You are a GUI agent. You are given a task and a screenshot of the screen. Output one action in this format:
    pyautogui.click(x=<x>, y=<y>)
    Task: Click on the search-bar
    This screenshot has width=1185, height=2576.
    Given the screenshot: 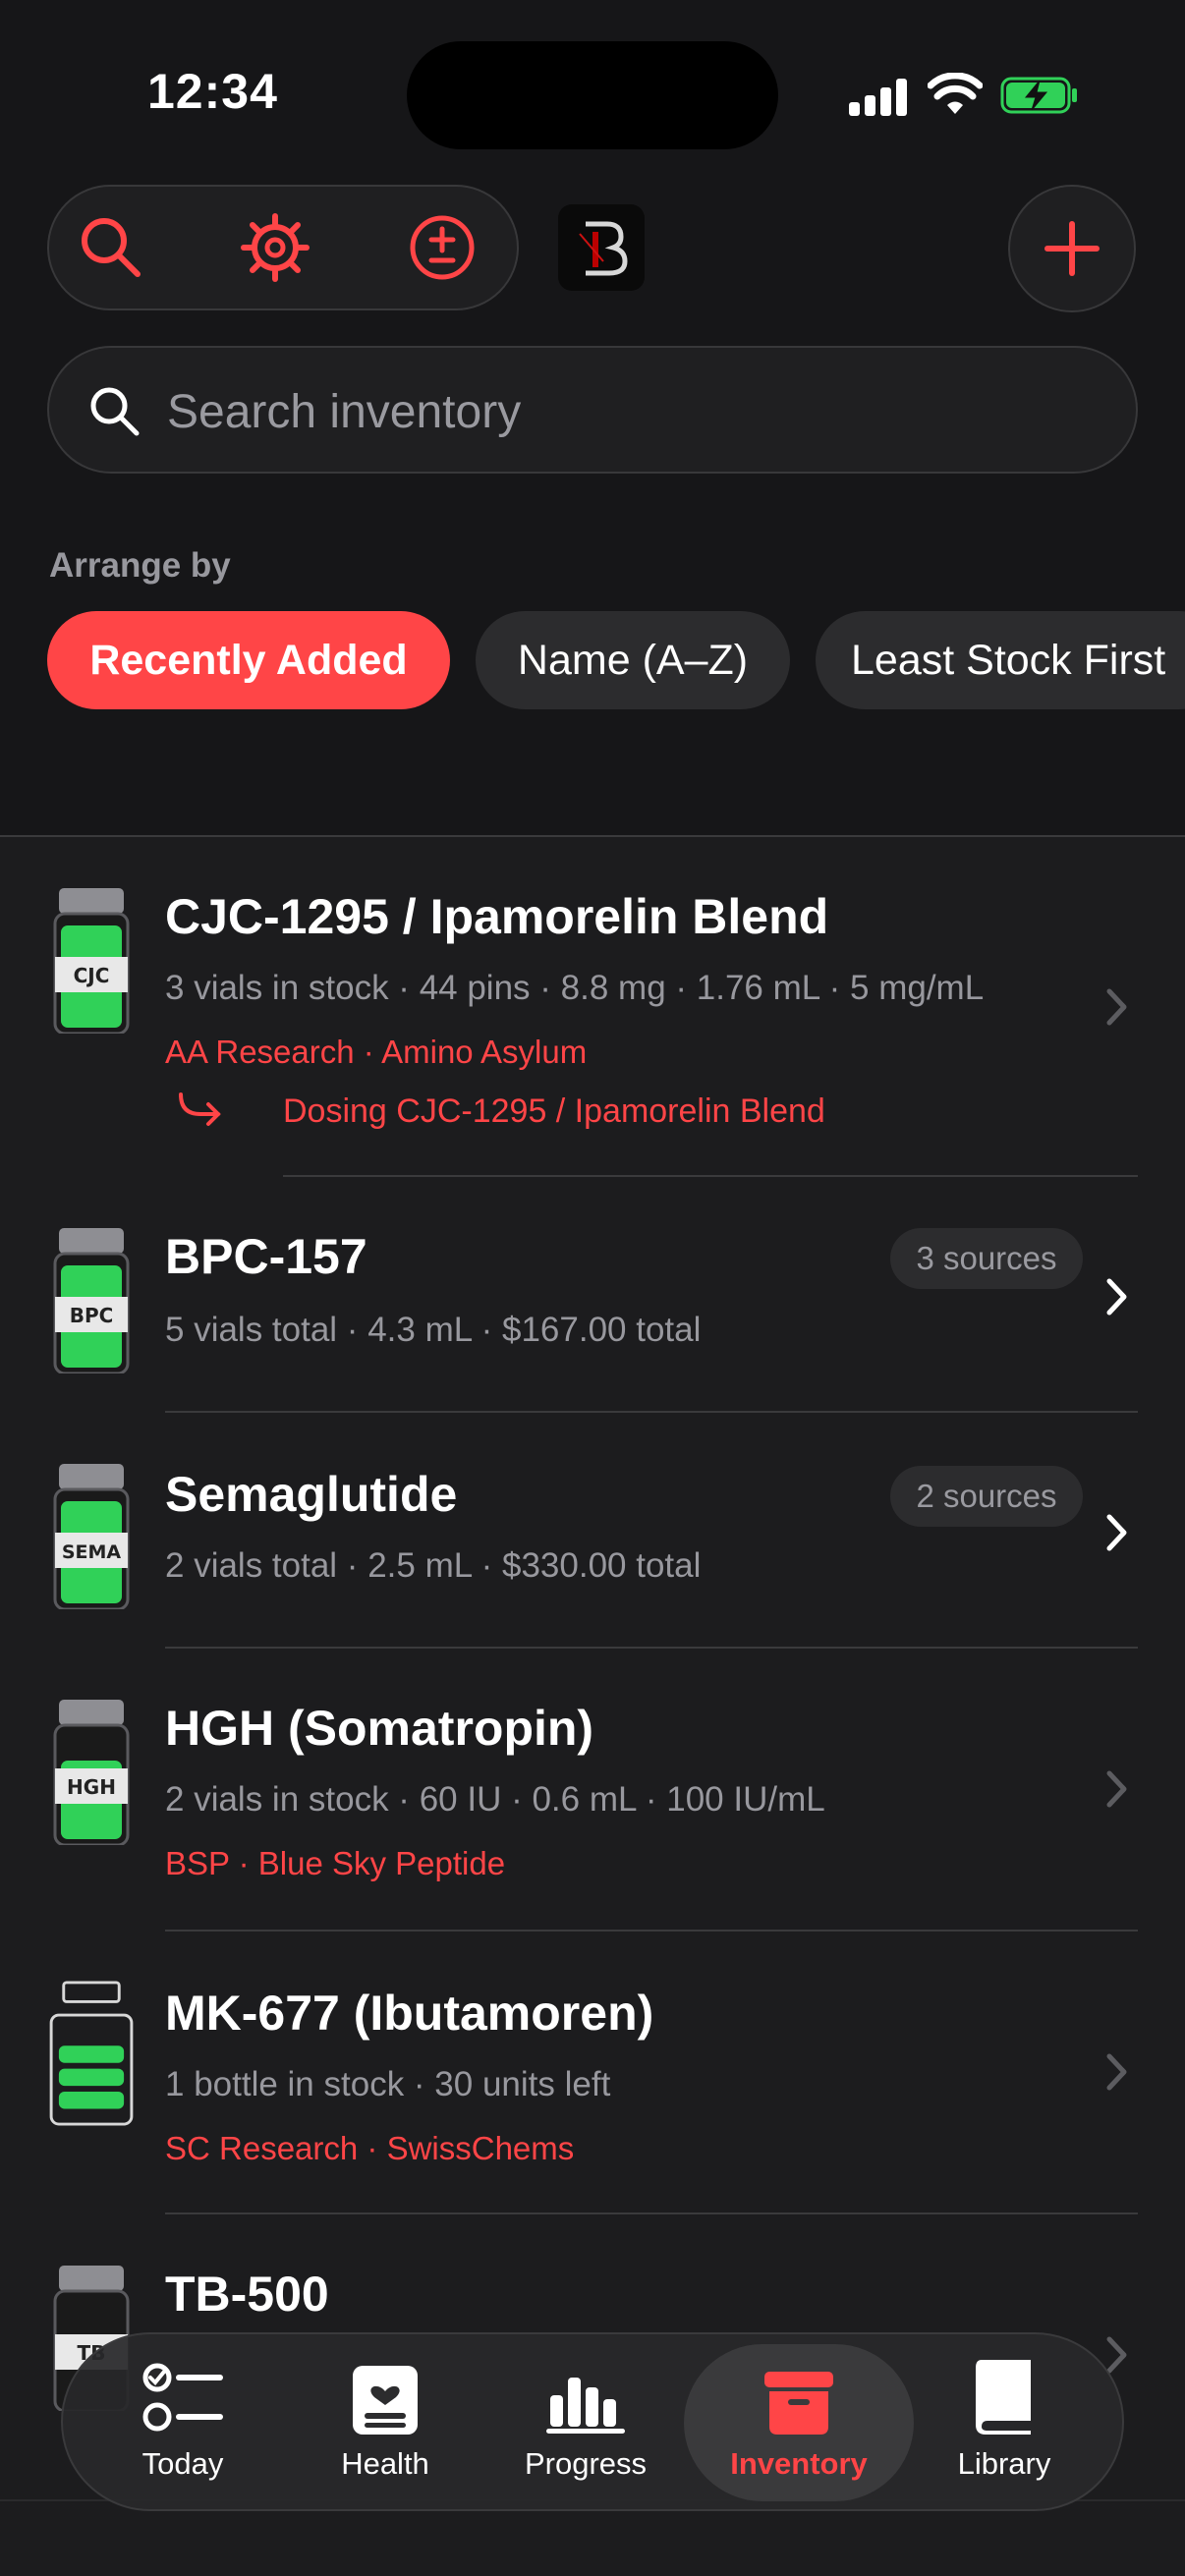 What is the action you would take?
    pyautogui.click(x=592, y=410)
    